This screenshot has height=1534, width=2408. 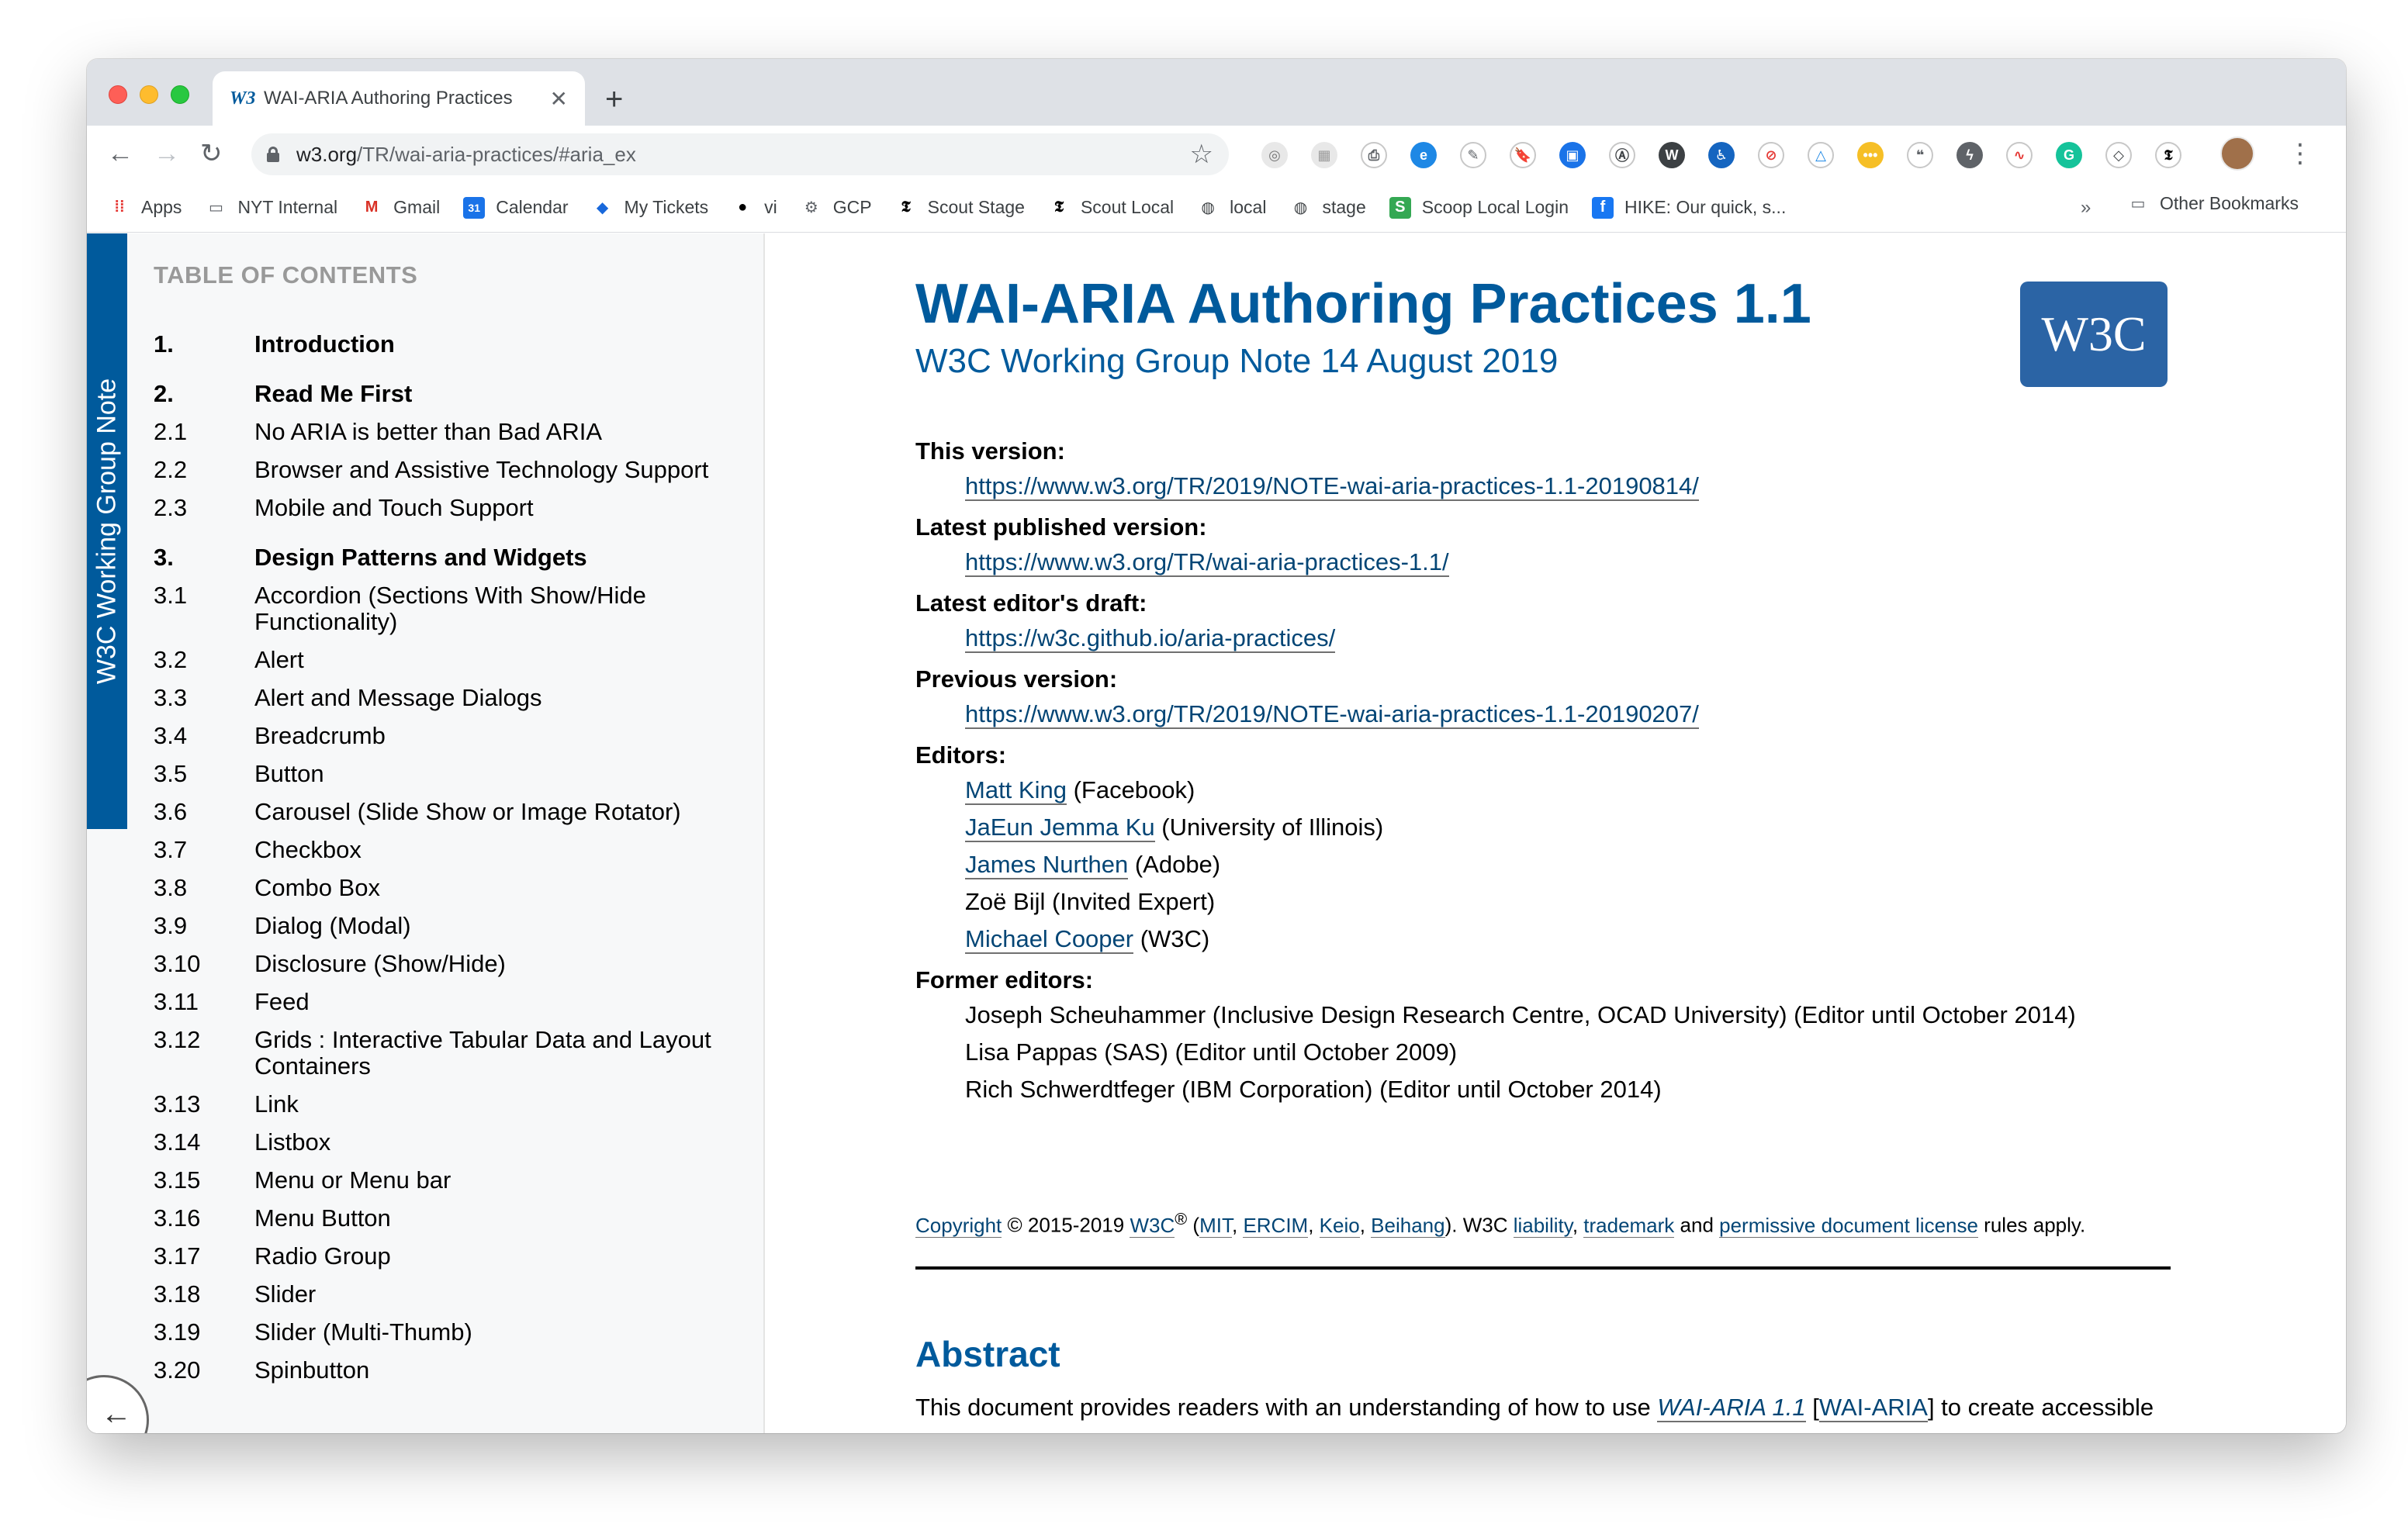 I want to click on warning-icon: △, so click(x=1821, y=155).